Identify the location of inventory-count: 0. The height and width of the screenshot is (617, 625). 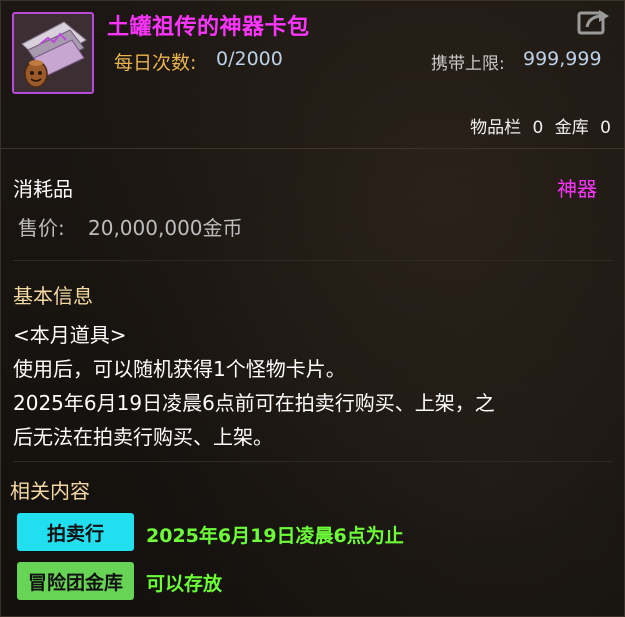
(538, 128).